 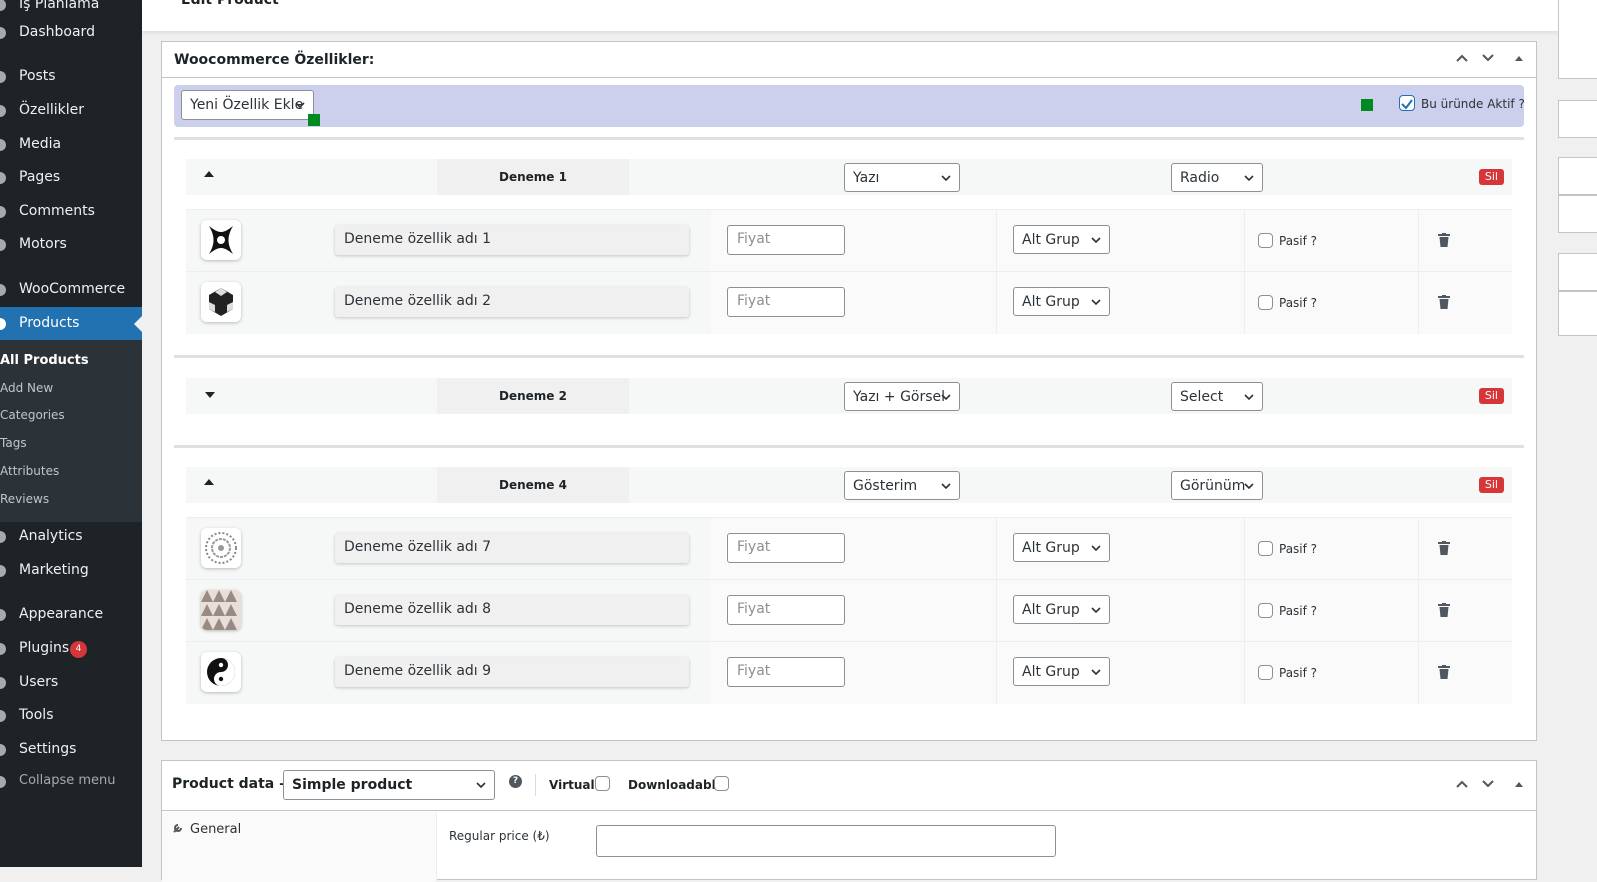 I want to click on sidebar-item-tools: Tools, so click(x=71, y=716).